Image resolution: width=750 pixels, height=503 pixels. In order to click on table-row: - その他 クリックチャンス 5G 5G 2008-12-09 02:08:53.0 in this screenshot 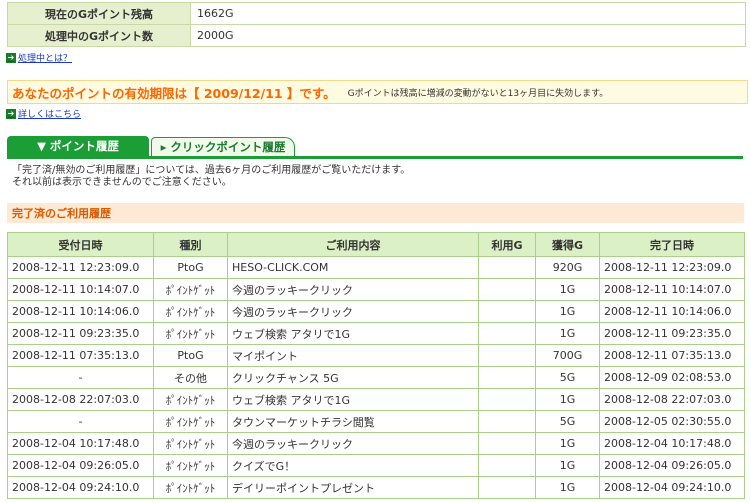, I will do `click(376, 377)`.